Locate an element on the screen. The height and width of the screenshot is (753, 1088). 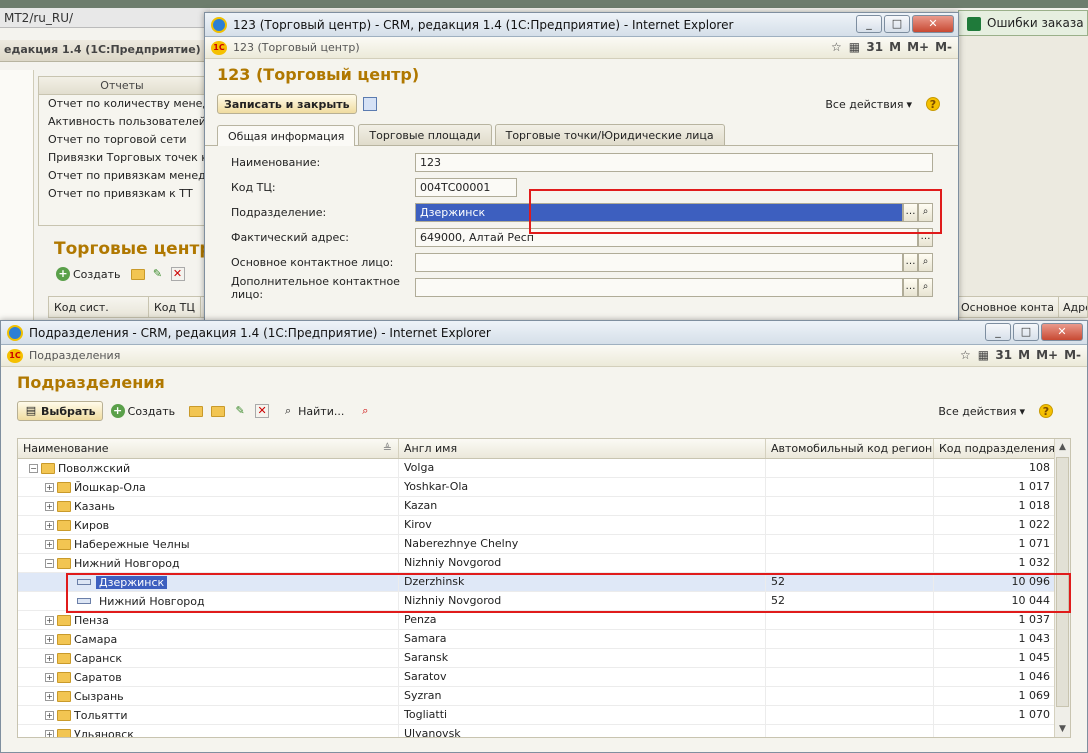
table-row: + Самара Samara 1 043 is located at coordinates (544, 639).